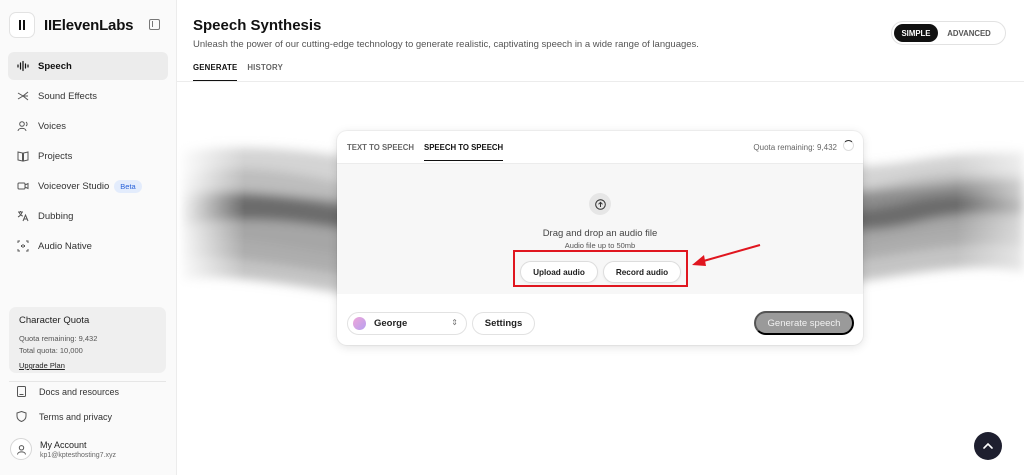 The height and width of the screenshot is (475, 1024). What do you see at coordinates (600, 204) in the screenshot?
I see `upload-icon` at bounding box center [600, 204].